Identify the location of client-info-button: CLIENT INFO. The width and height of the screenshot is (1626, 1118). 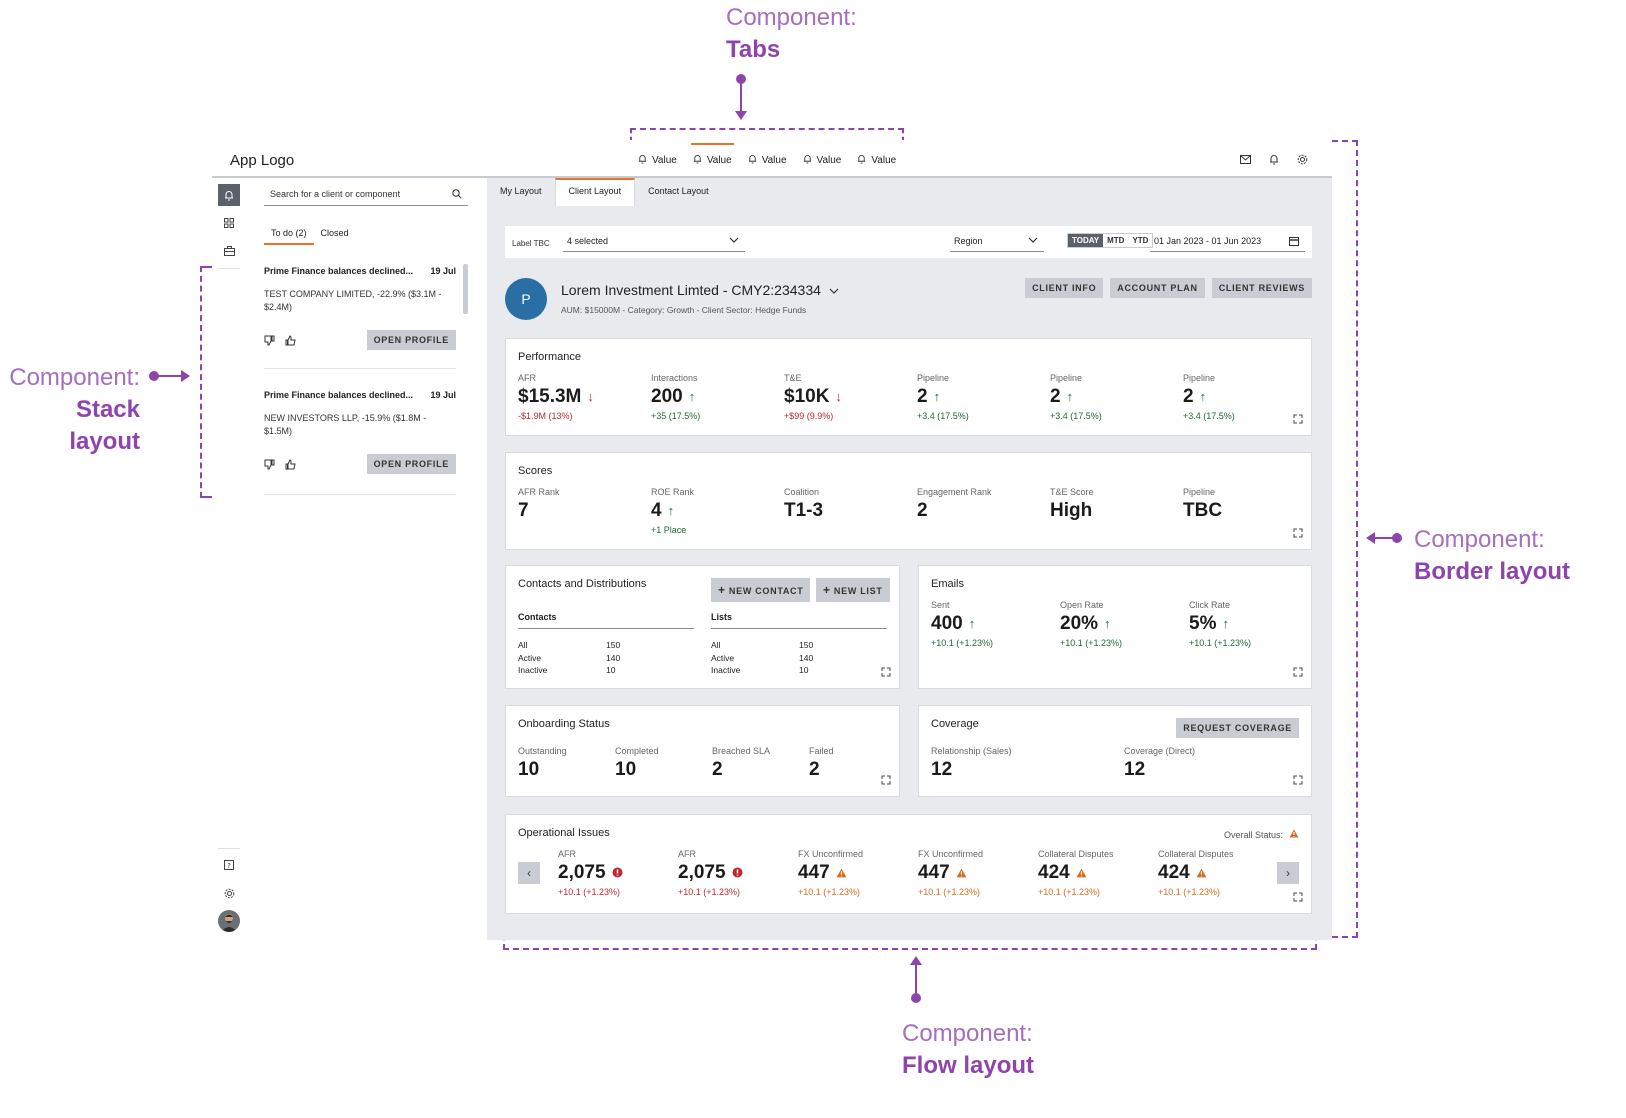
(1064, 288).